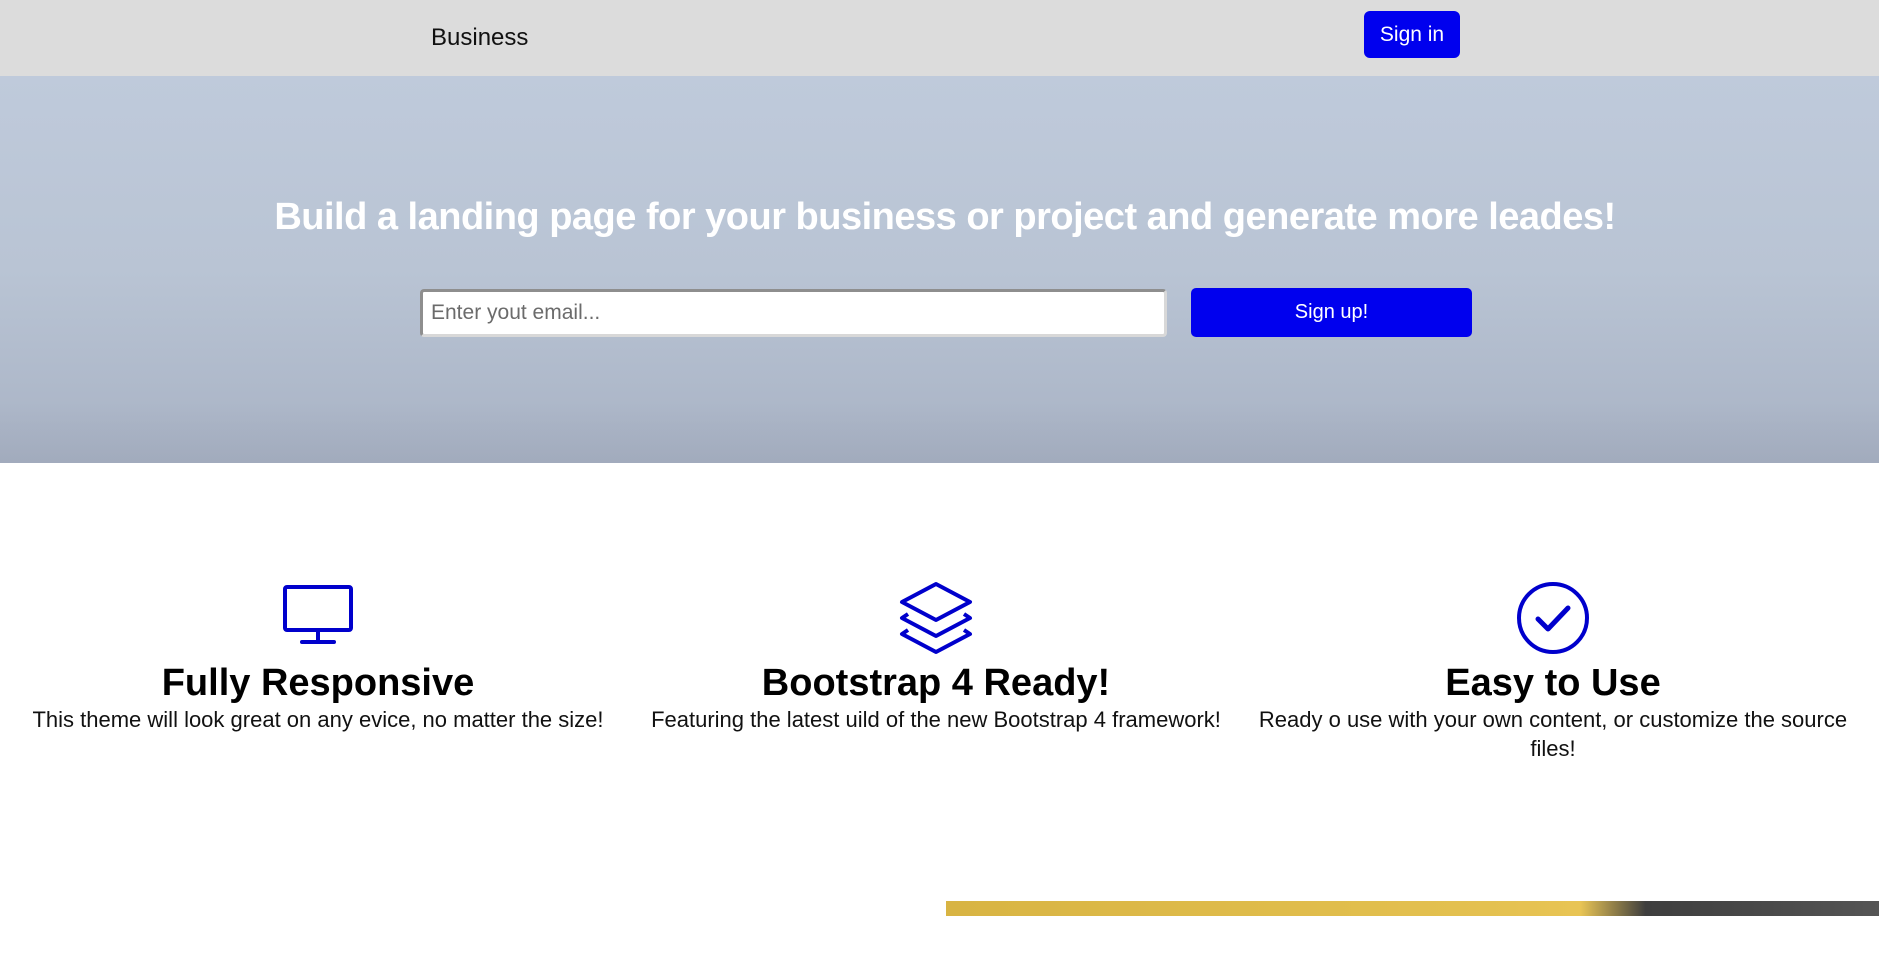 This screenshot has width=1879, height=968. What do you see at coordinates (1553, 683) in the screenshot?
I see `feature-title: Easy to Use` at bounding box center [1553, 683].